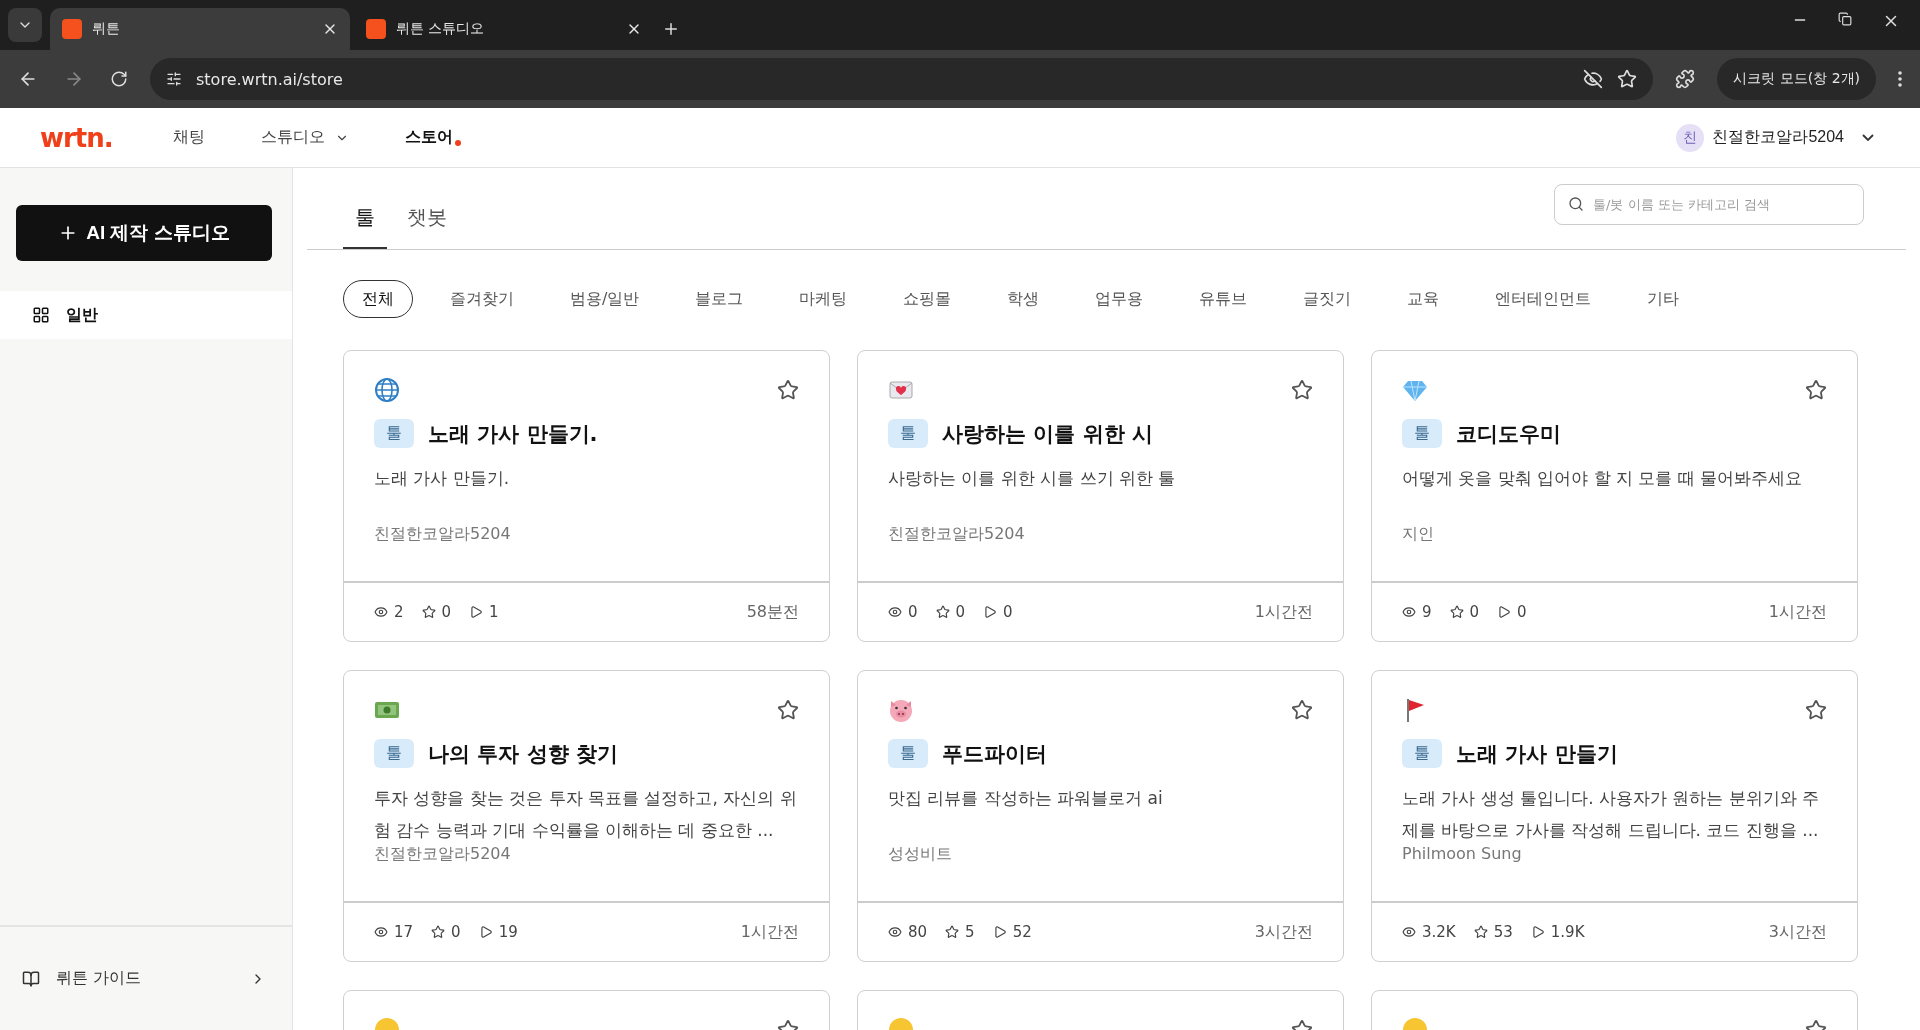 This screenshot has width=1920, height=1030. What do you see at coordinates (719, 299) in the screenshot?
I see `category-chip: 블로그` at bounding box center [719, 299].